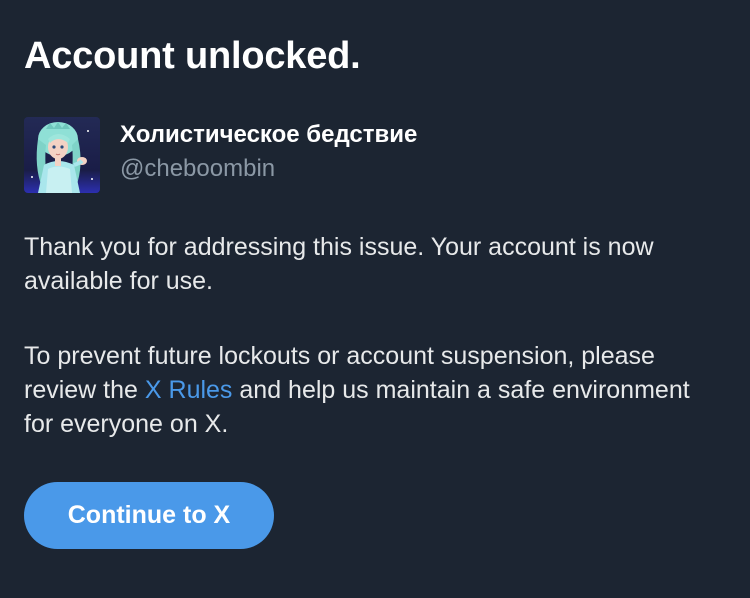 This screenshot has height=598, width=750. I want to click on account-handle: @cheboombin, so click(198, 168).